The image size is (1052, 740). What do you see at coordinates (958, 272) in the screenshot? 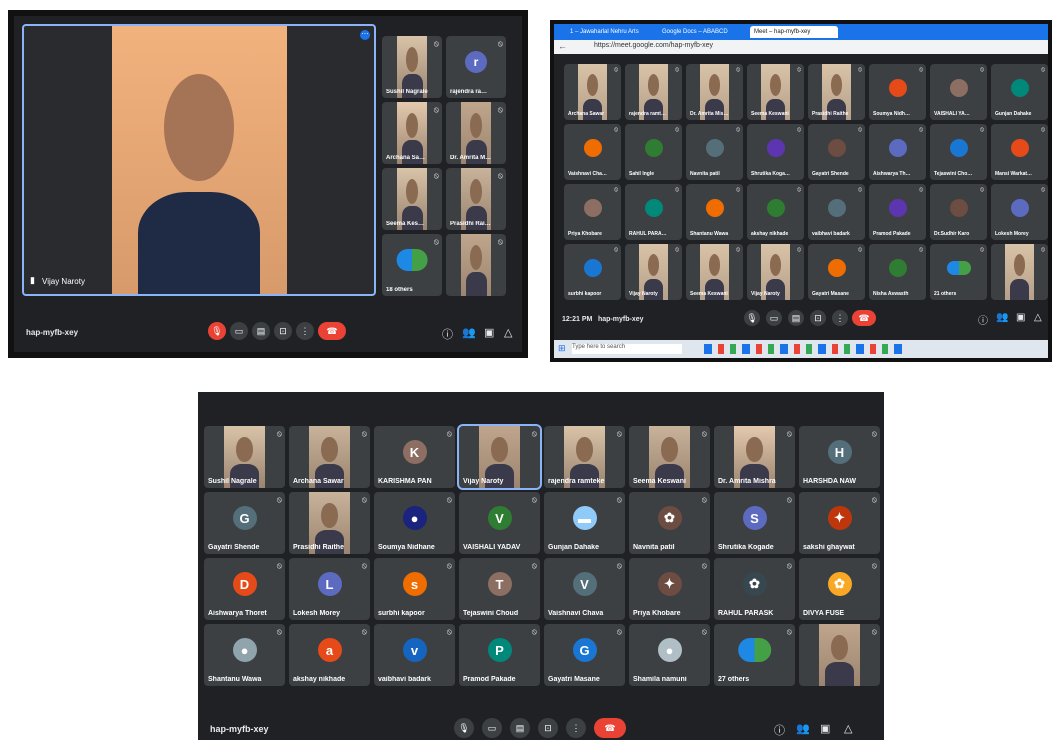
I see `participant-tile: 21 others ⦸` at bounding box center [958, 272].